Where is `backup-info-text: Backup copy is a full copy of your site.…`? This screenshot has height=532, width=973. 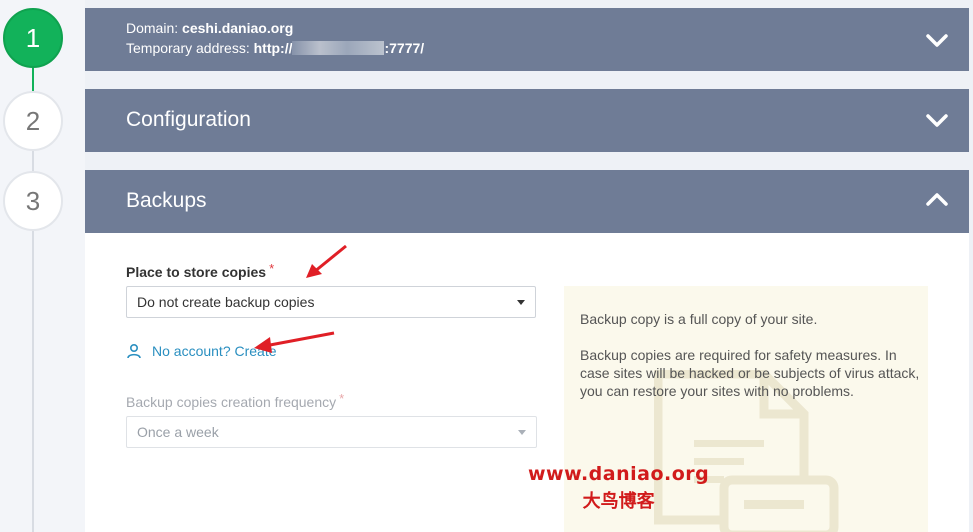
backup-info-text: Backup copy is a full copy of your site.… is located at coordinates (750, 364).